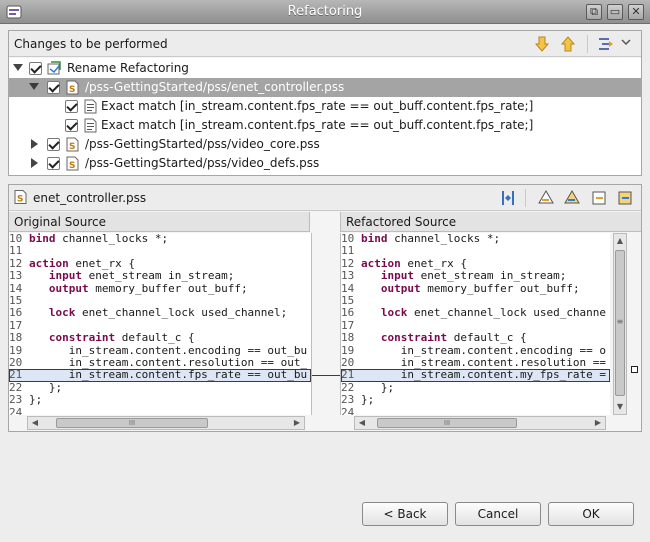 This screenshot has width=650, height=542. What do you see at coordinates (591, 514) in the screenshot?
I see `ok-button: OK` at bounding box center [591, 514].